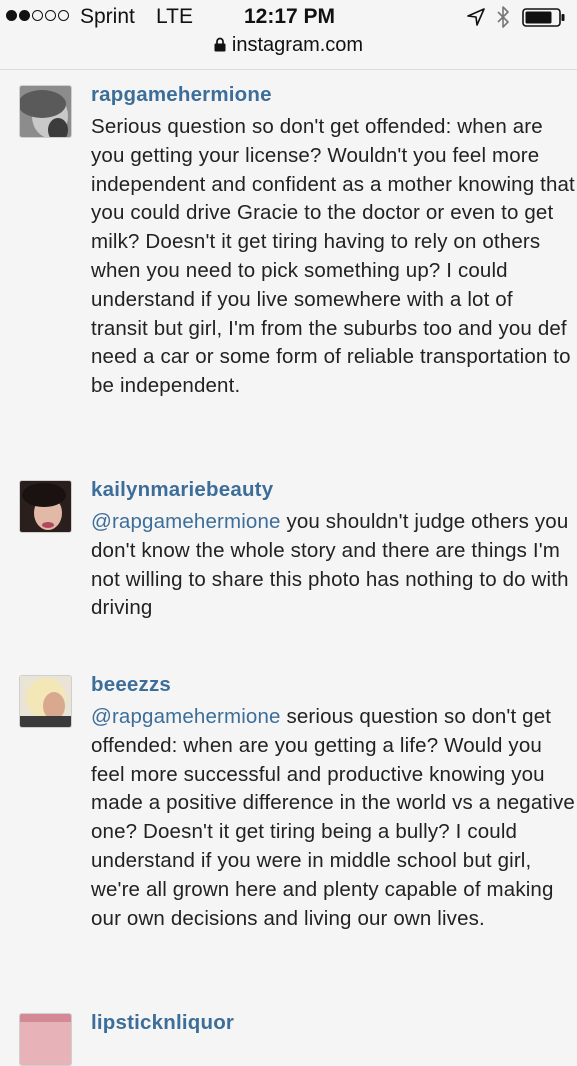  I want to click on url-bar: instagram.com, so click(288, 51).